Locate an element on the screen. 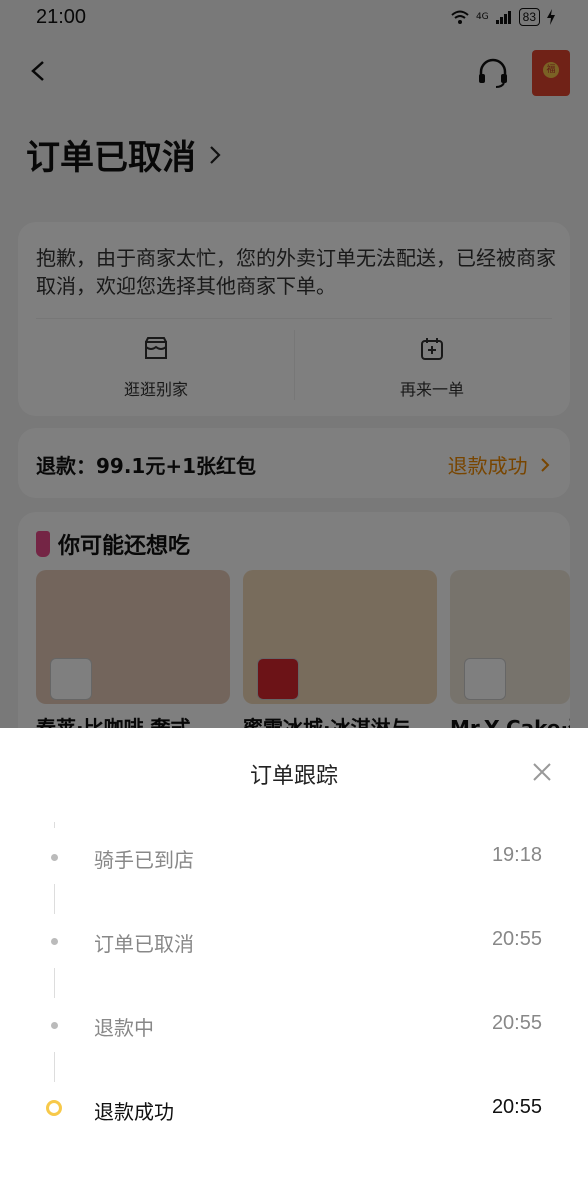 The height and width of the screenshot is (1200, 588). timeline-step: 骑手已到店 19:18 is located at coordinates (294, 858).